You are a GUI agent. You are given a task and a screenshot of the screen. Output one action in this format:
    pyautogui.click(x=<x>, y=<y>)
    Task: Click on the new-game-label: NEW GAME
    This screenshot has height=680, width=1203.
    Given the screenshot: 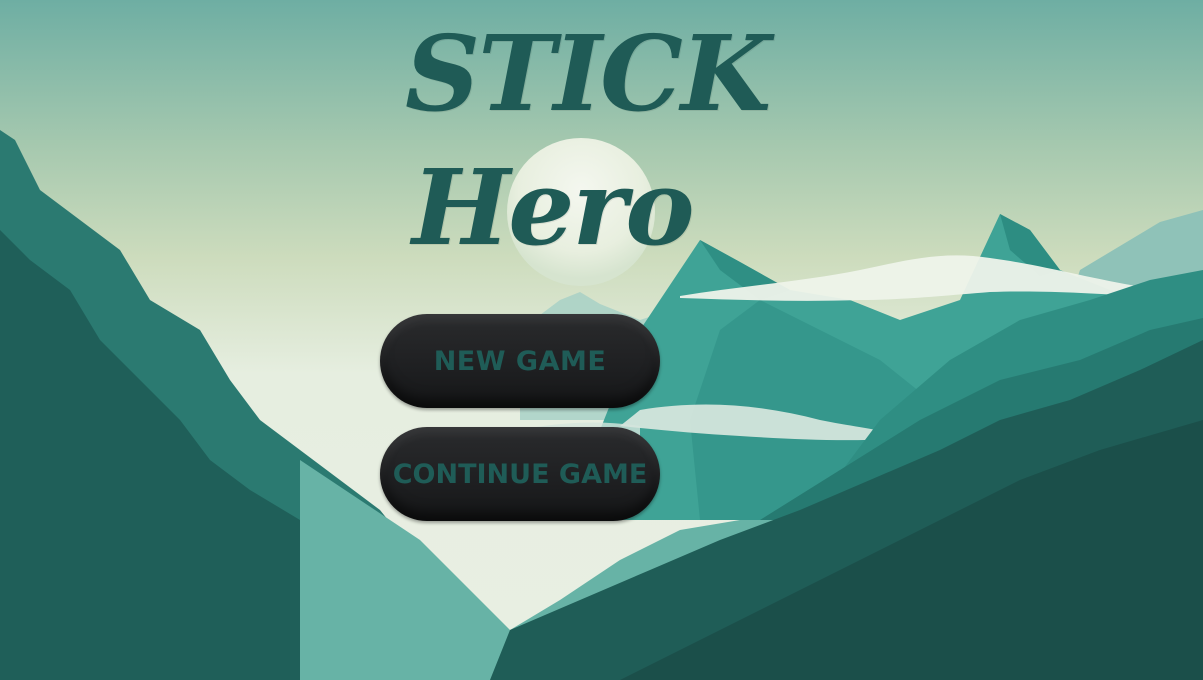 What is the action you would take?
    pyautogui.click(x=520, y=361)
    